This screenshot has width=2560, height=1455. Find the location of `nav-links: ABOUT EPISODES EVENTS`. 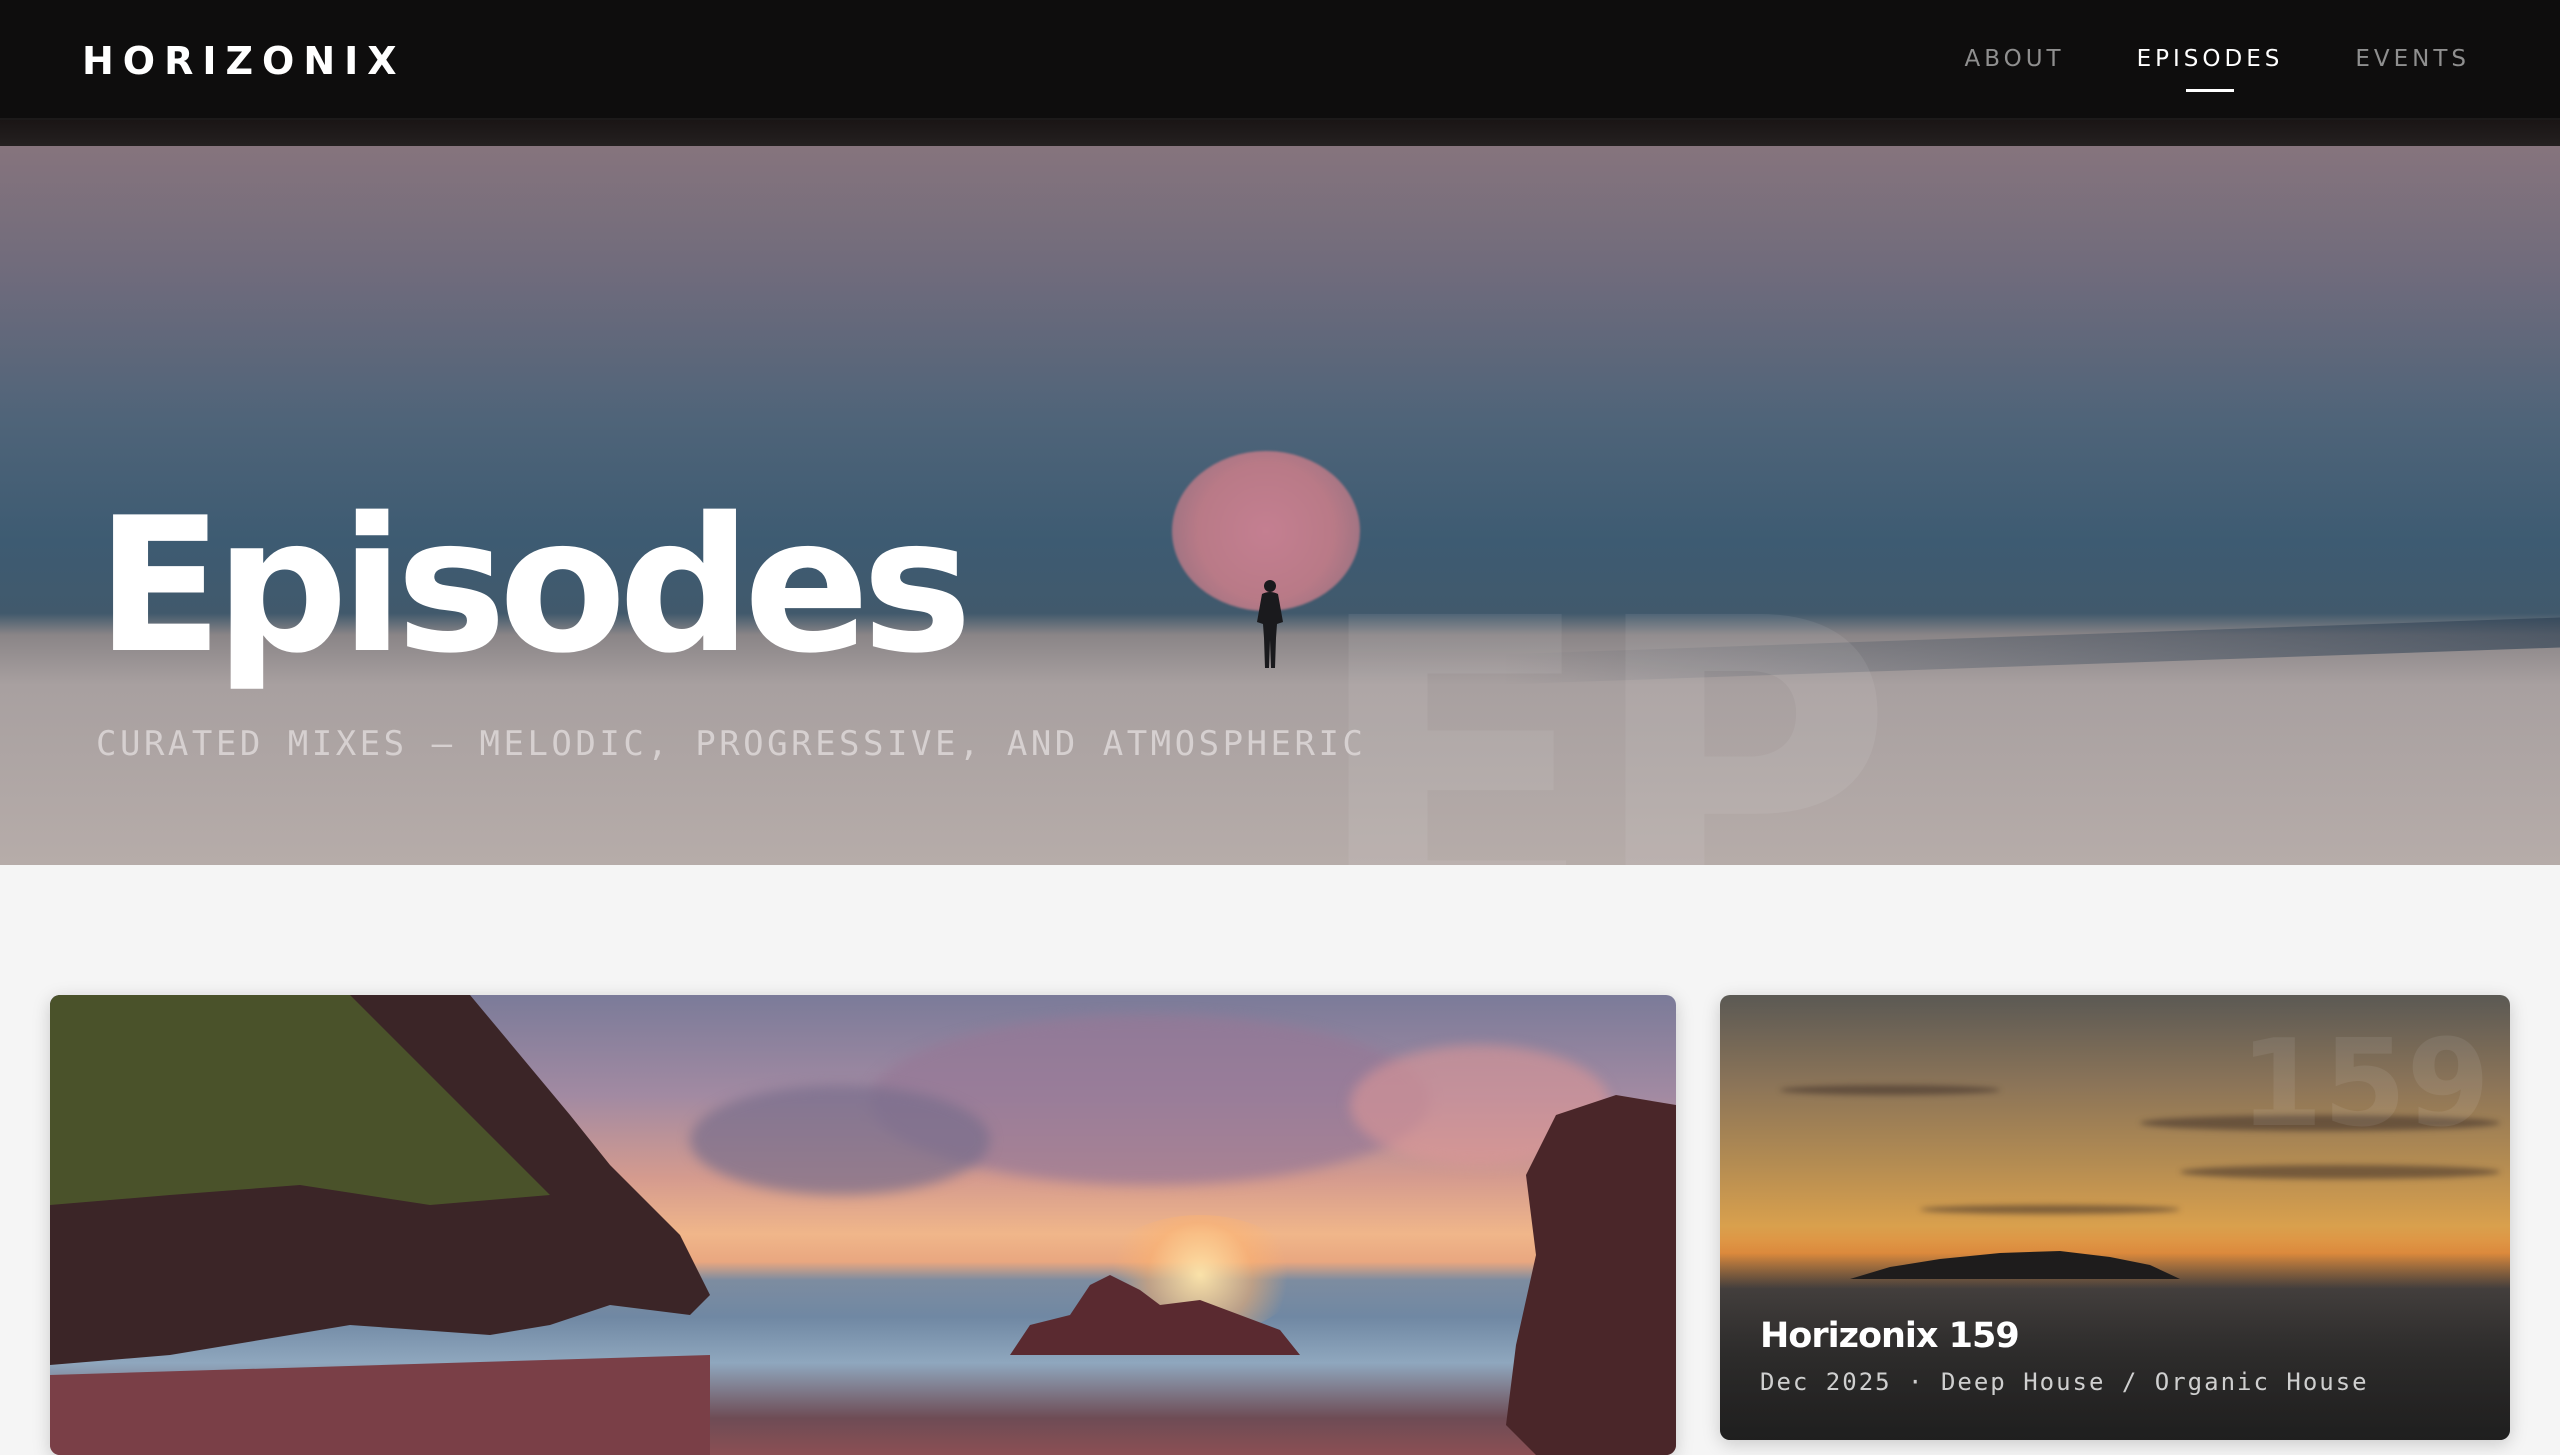

nav-links: ABOUT EPISODES EVENTS is located at coordinates (2218, 68).